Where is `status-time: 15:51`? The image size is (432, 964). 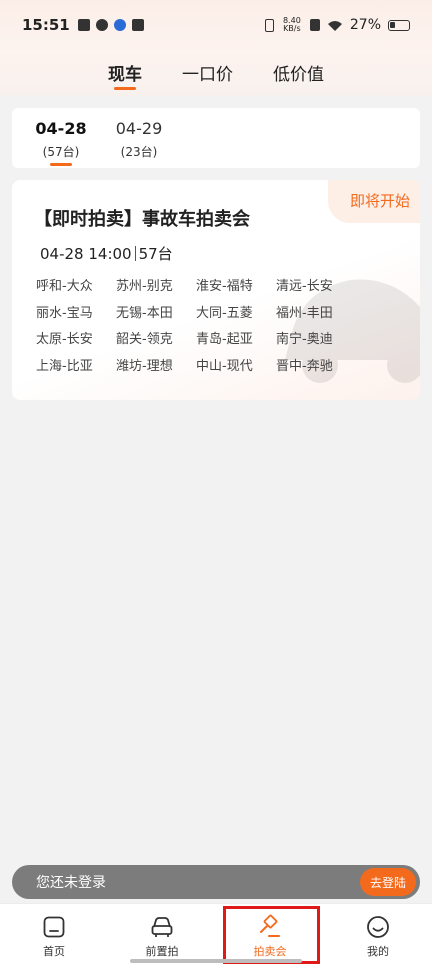
status-time: 15:51 is located at coordinates (46, 25).